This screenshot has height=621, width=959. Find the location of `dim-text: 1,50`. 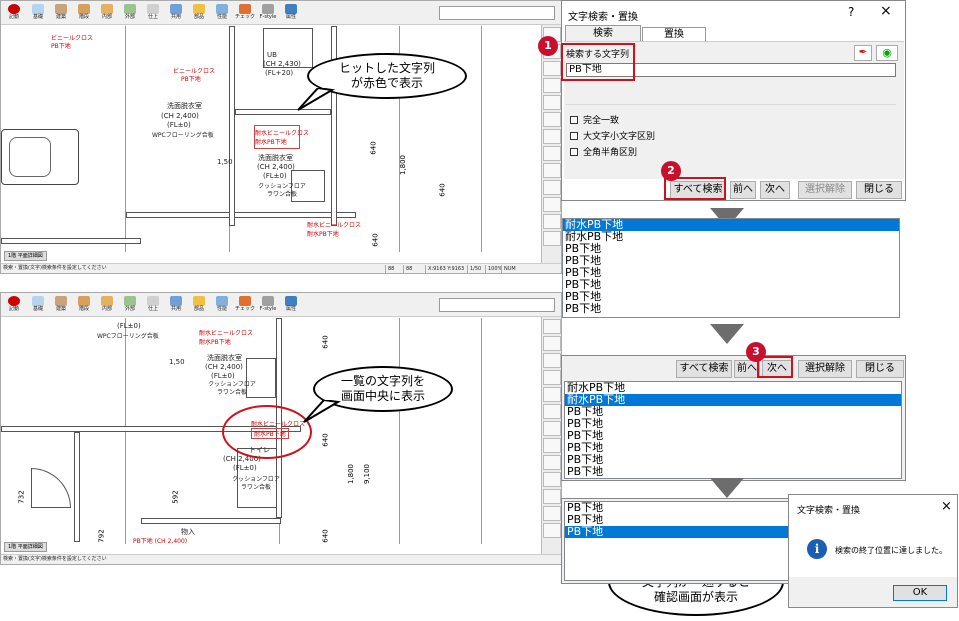

dim-text: 1,50 is located at coordinates (177, 362).